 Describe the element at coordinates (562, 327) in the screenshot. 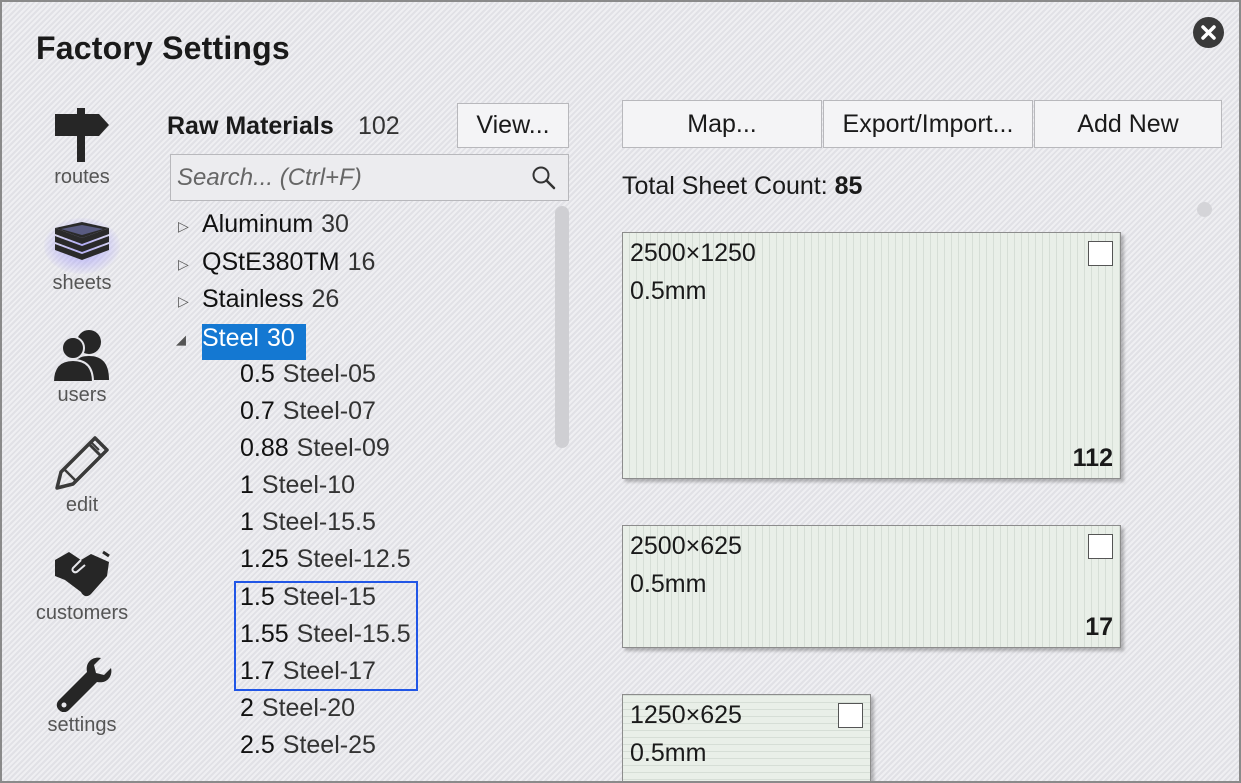

I see `tree-scrollbar` at that location.